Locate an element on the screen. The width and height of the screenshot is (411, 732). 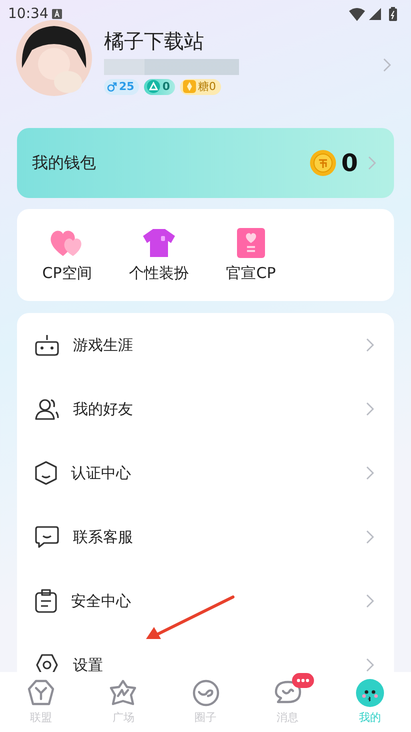
shirt-icon is located at coordinates (159, 243).